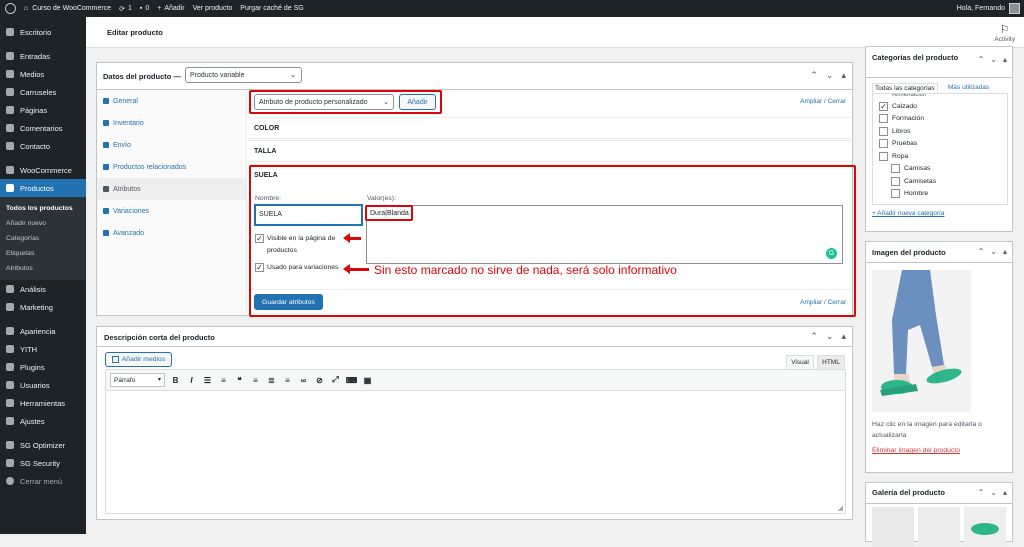 The width and height of the screenshot is (1024, 547). I want to click on category-item: Hombre, so click(949, 194).